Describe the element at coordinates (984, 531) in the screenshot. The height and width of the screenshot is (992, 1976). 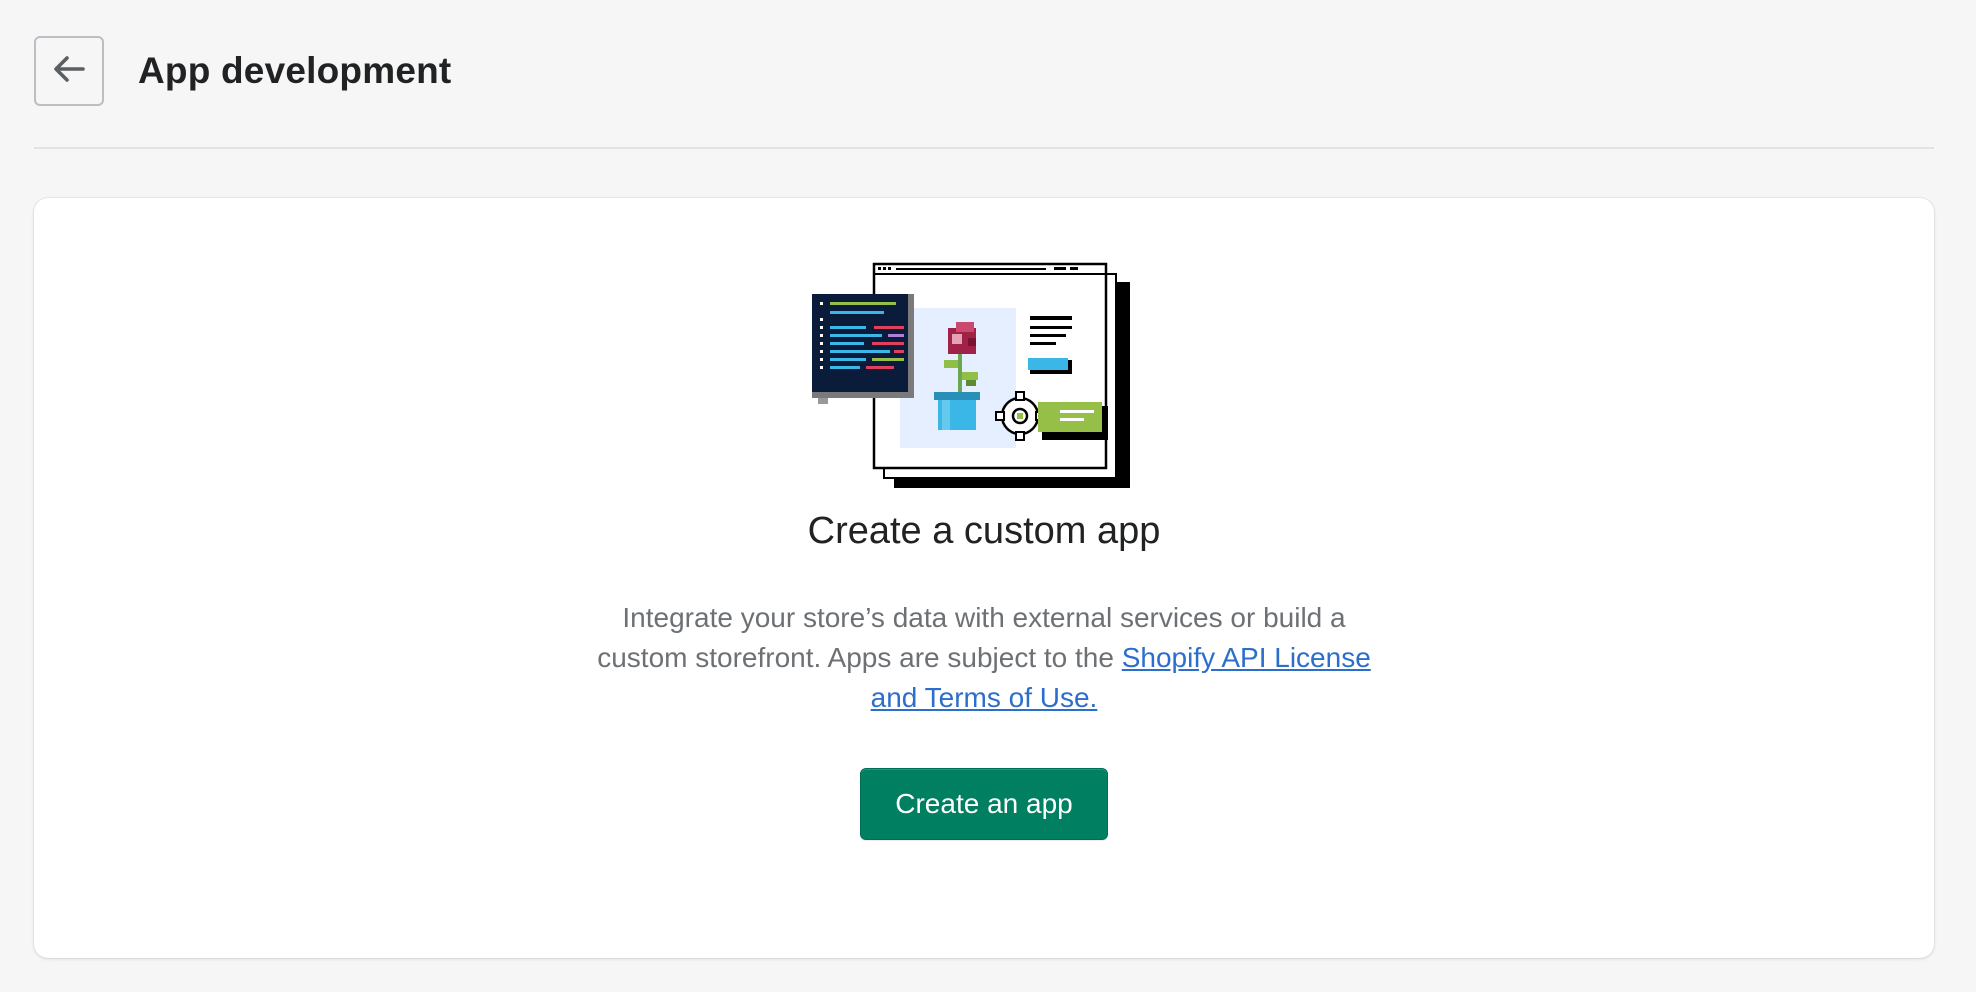
I see `empty-state-title: Create a custom app` at that location.